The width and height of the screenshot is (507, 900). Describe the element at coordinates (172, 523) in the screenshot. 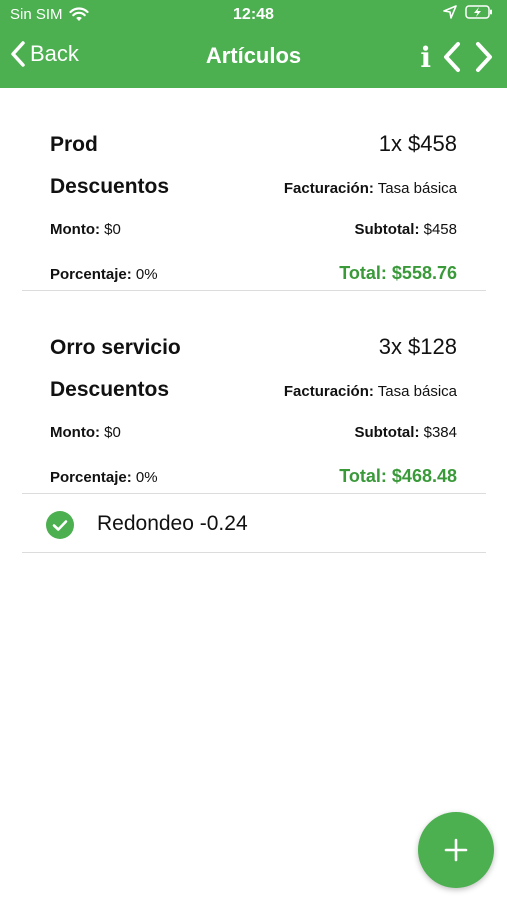

I see `rounding-label: Redondeo -0.24` at that location.